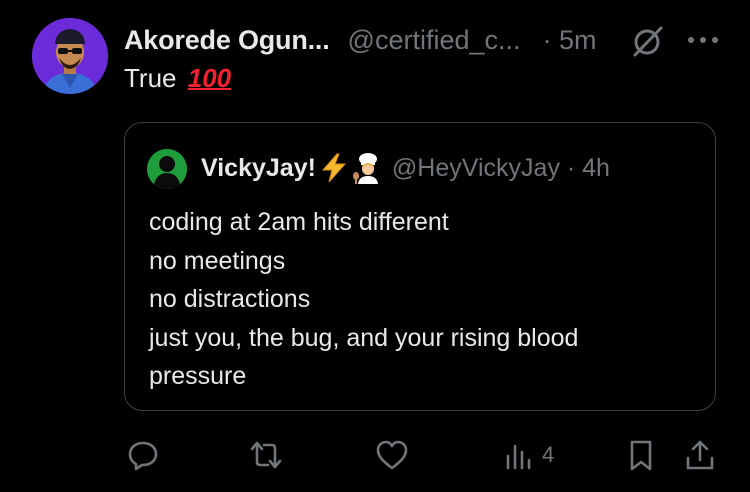 The height and width of the screenshot is (492, 750). I want to click on post-header: Akorede Ogun... @certified_c... · 5m, so click(360, 40).